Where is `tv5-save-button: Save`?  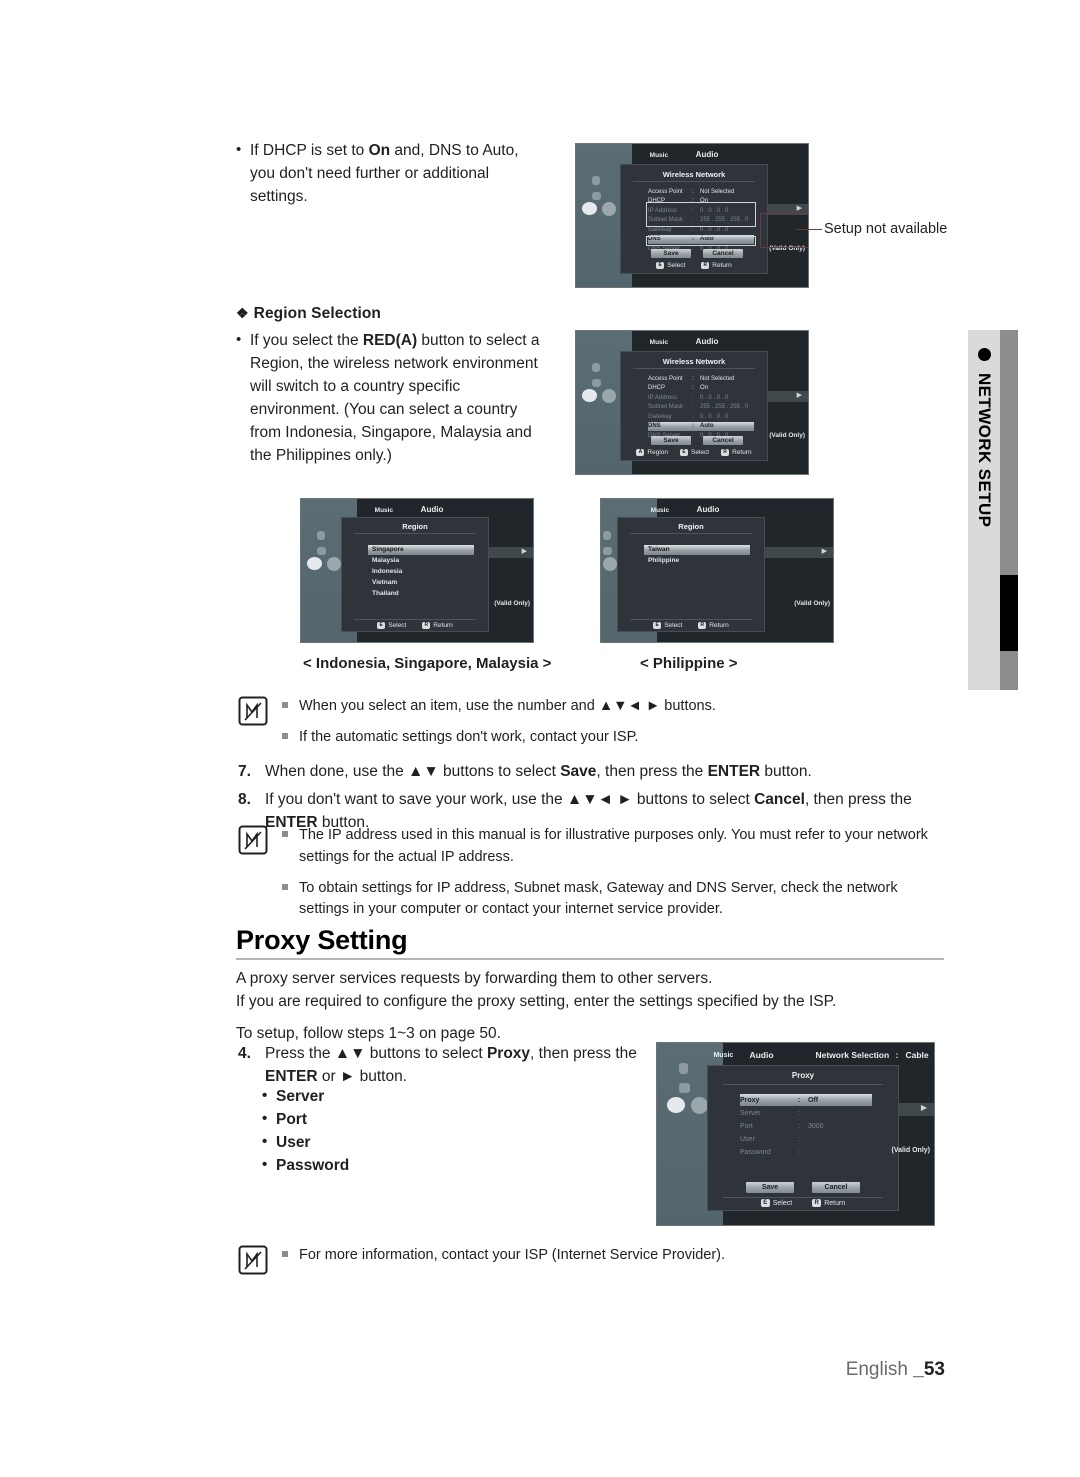
tv5-save-button: Save is located at coordinates (770, 1187).